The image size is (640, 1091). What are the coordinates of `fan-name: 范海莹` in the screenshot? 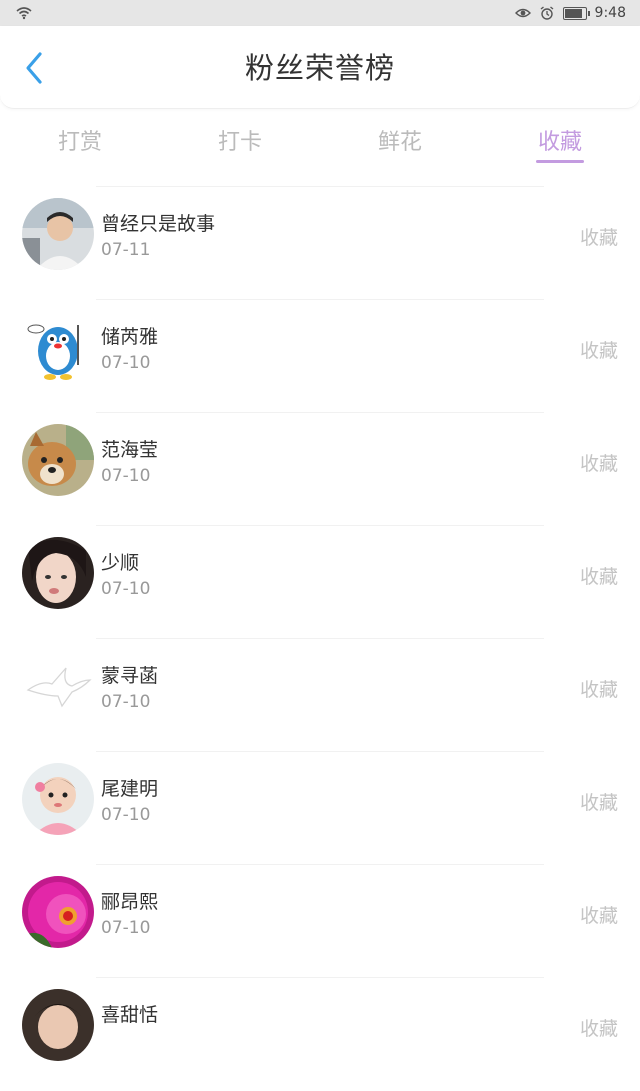 It's located at (130, 450).